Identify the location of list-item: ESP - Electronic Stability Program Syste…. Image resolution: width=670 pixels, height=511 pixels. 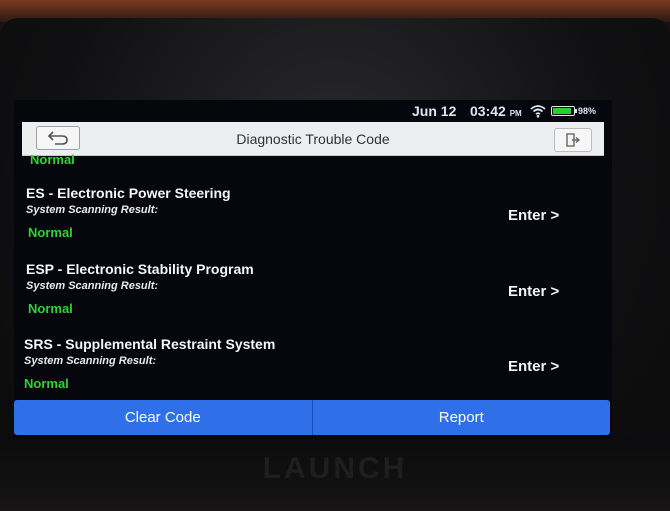
(313, 297).